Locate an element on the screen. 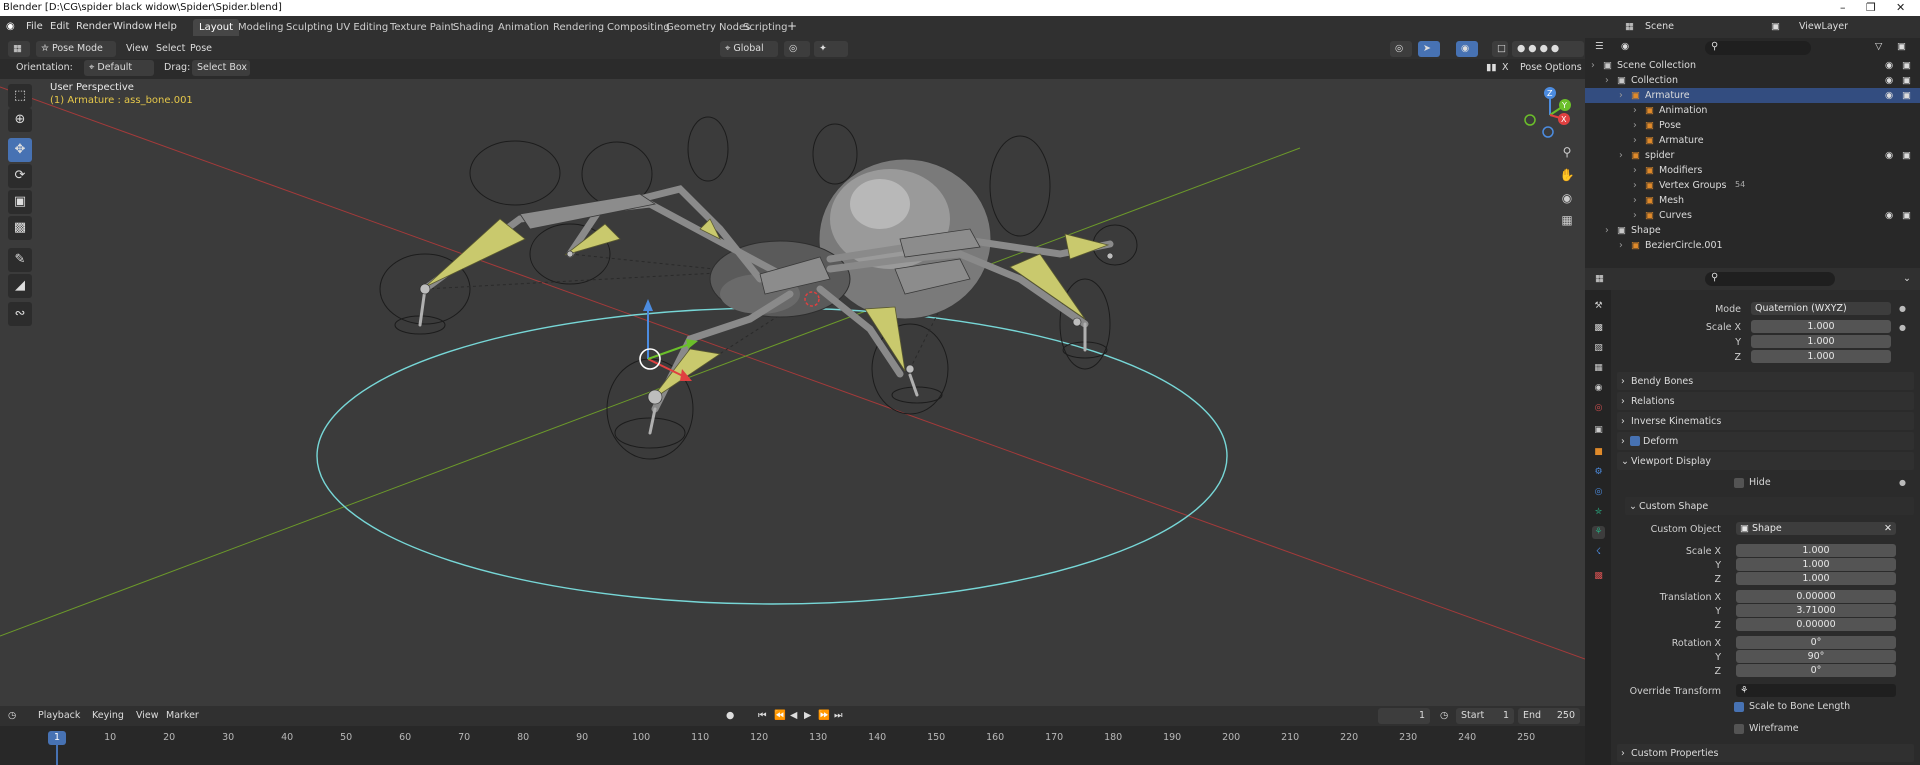 Image resolution: width=1920 pixels, height=765 pixels. outliner-item-shape: › ▣ Shape is located at coordinates (1752, 230).